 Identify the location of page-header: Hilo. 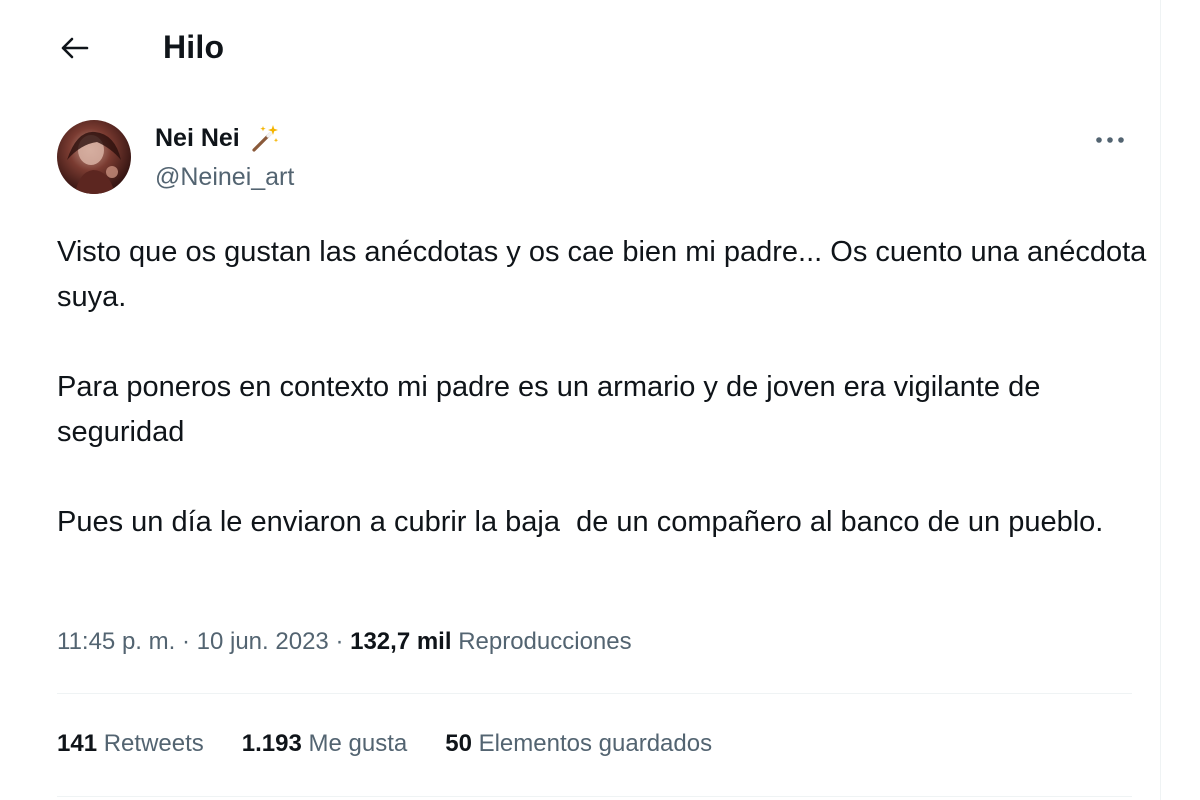
(580, 46).